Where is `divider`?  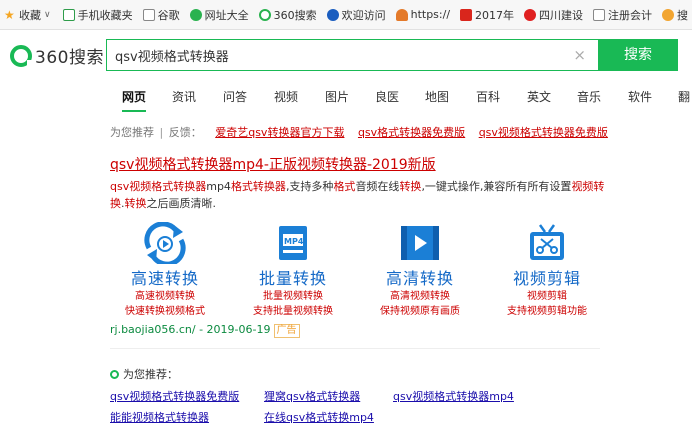 divider is located at coordinates (355, 348).